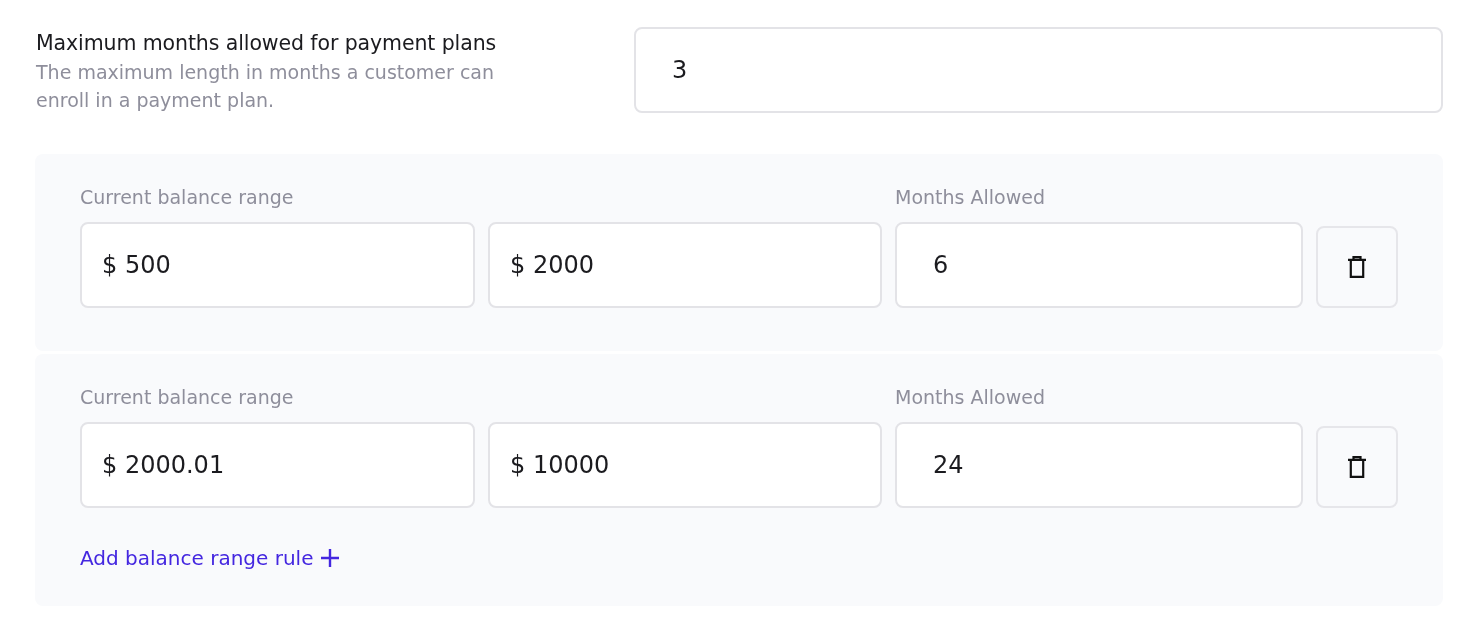  Describe the element at coordinates (1099, 465) in the screenshot. I see `months-input: 24` at that location.